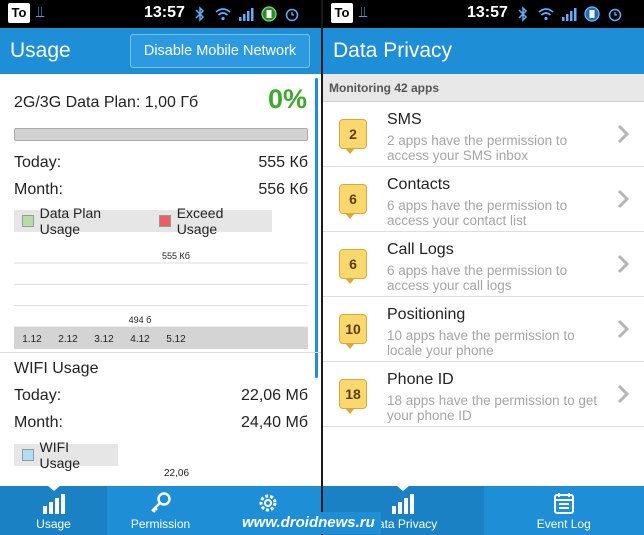  What do you see at coordinates (220, 51) in the screenshot?
I see `disable-mobile-network-button: Disable Mobile Network` at bounding box center [220, 51].